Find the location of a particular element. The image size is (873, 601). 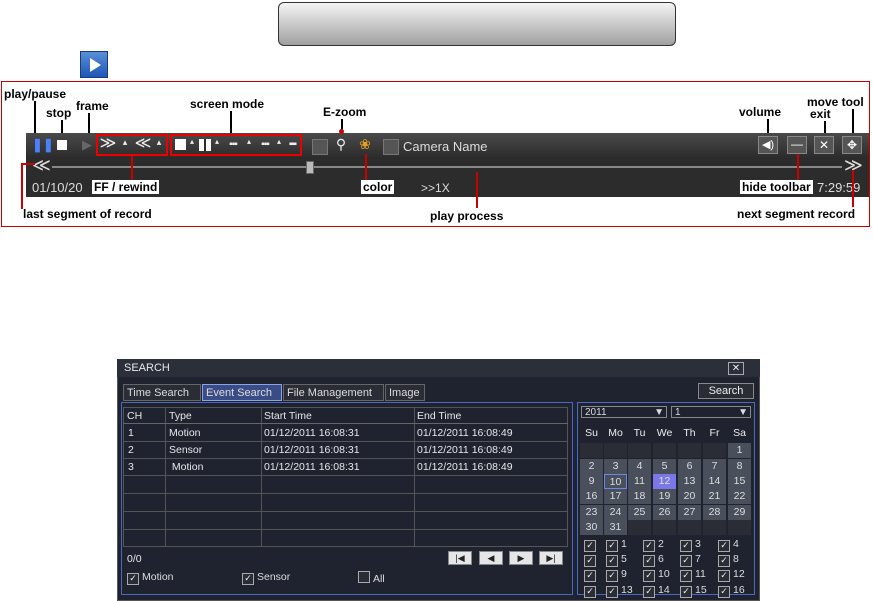

calendar-day: 19 is located at coordinates (664, 496).